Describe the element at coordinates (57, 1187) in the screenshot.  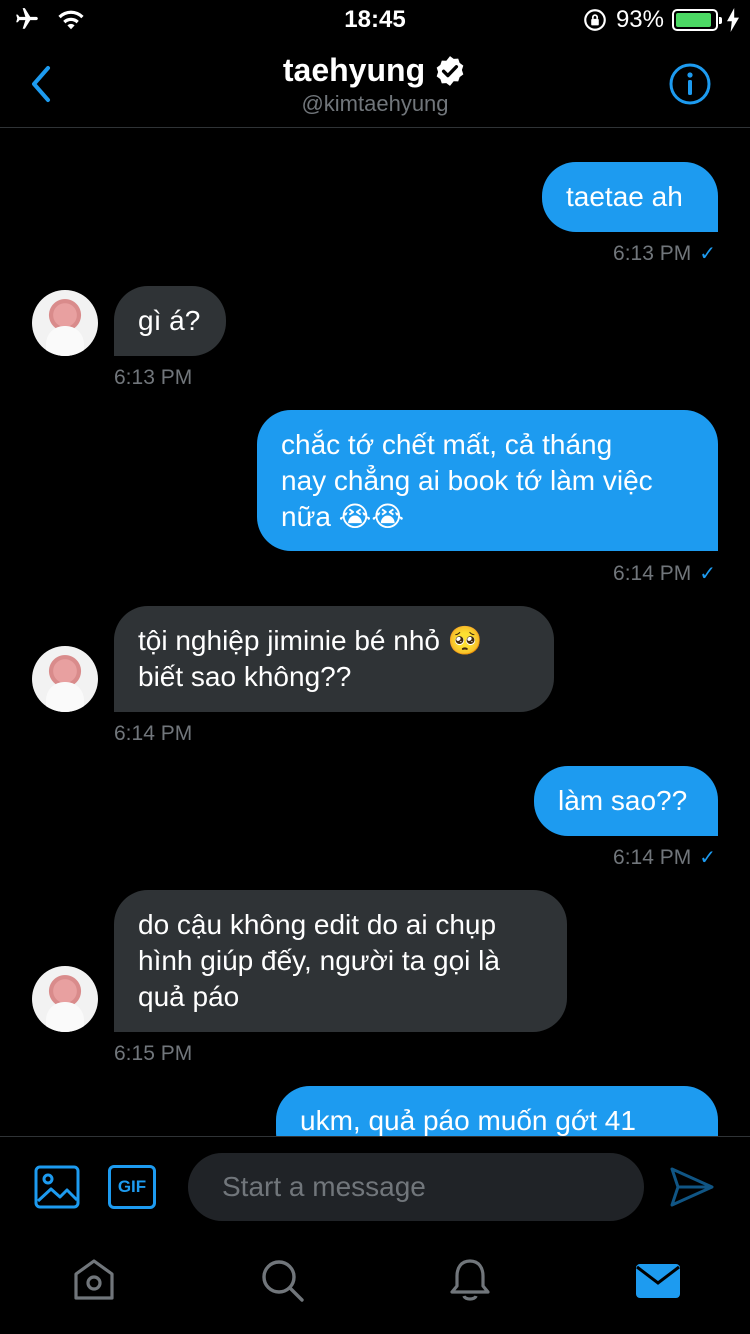
I see `image-icon` at that location.